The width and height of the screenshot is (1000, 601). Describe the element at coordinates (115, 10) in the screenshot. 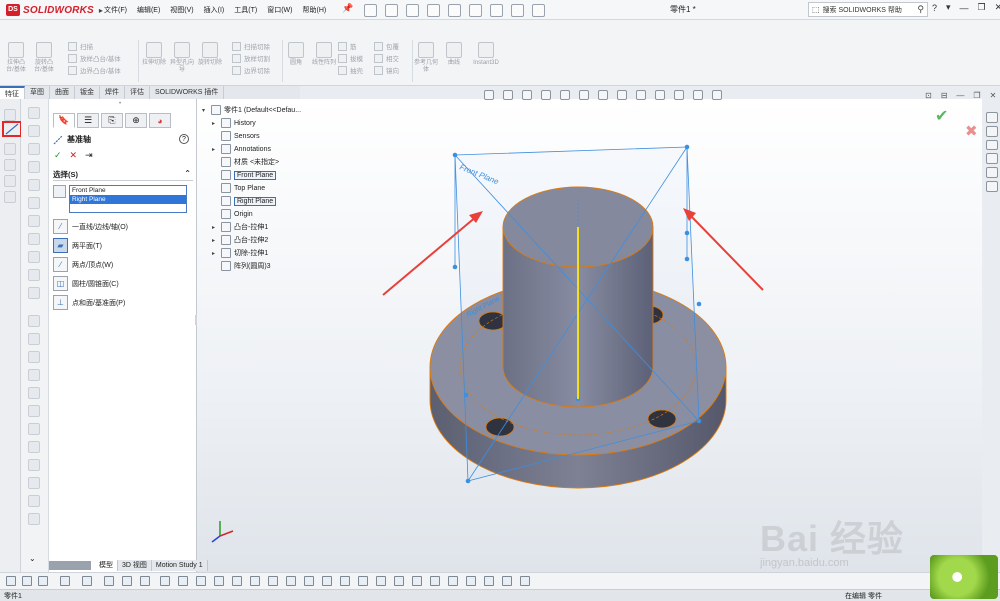

I see `menu-file: 文件(F)` at that location.